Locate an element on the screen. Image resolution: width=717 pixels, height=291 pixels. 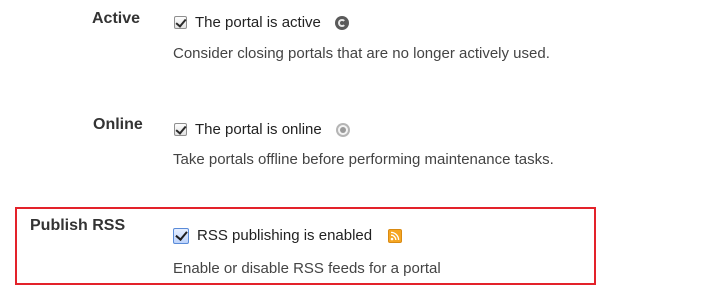
online-label: Online is located at coordinates (118, 124).